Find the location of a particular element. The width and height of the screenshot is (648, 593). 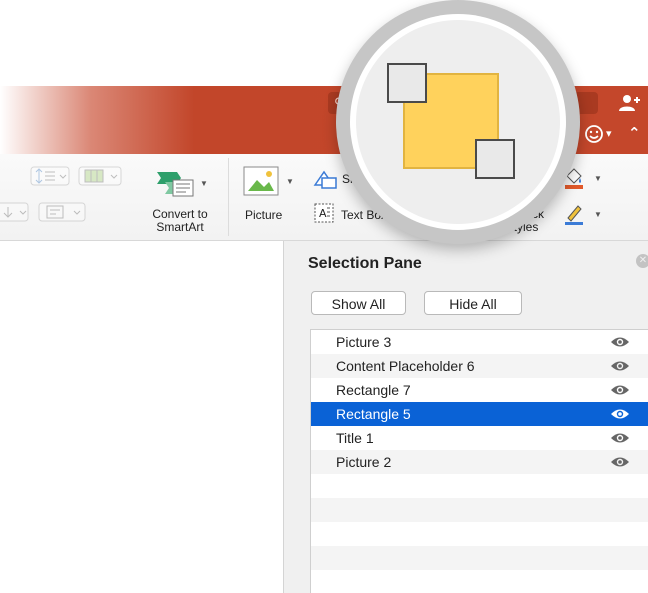

textbox-icon: A is located at coordinates (324, 213).